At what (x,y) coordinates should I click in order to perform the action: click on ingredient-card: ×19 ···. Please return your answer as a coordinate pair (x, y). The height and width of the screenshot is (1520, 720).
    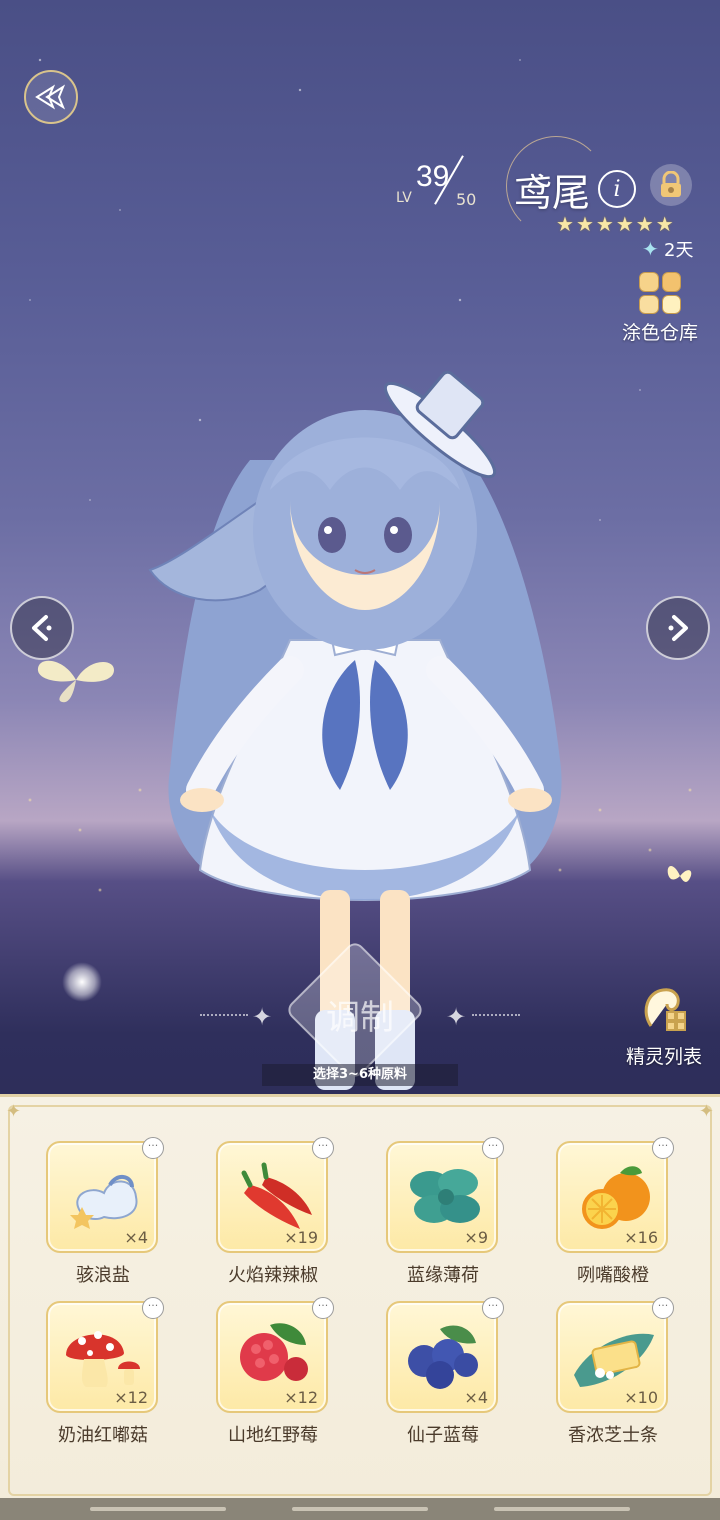
    Looking at the image, I should click on (275, 1195).